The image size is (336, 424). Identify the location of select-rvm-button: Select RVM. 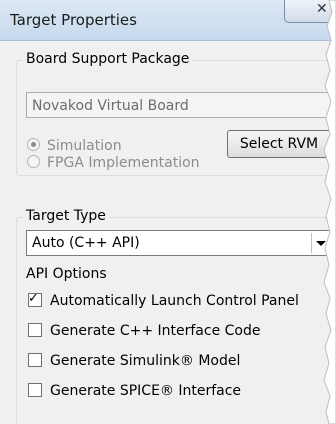
(279, 144).